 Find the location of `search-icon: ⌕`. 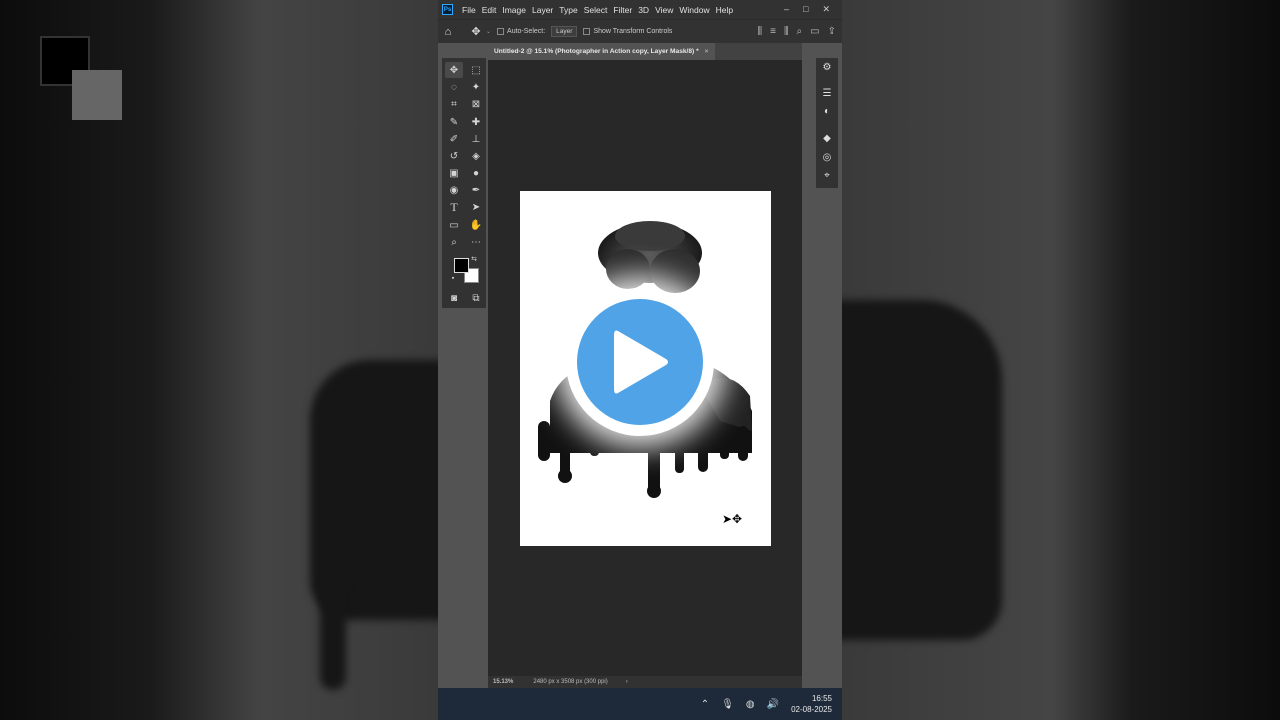

search-icon: ⌕ is located at coordinates (800, 31).